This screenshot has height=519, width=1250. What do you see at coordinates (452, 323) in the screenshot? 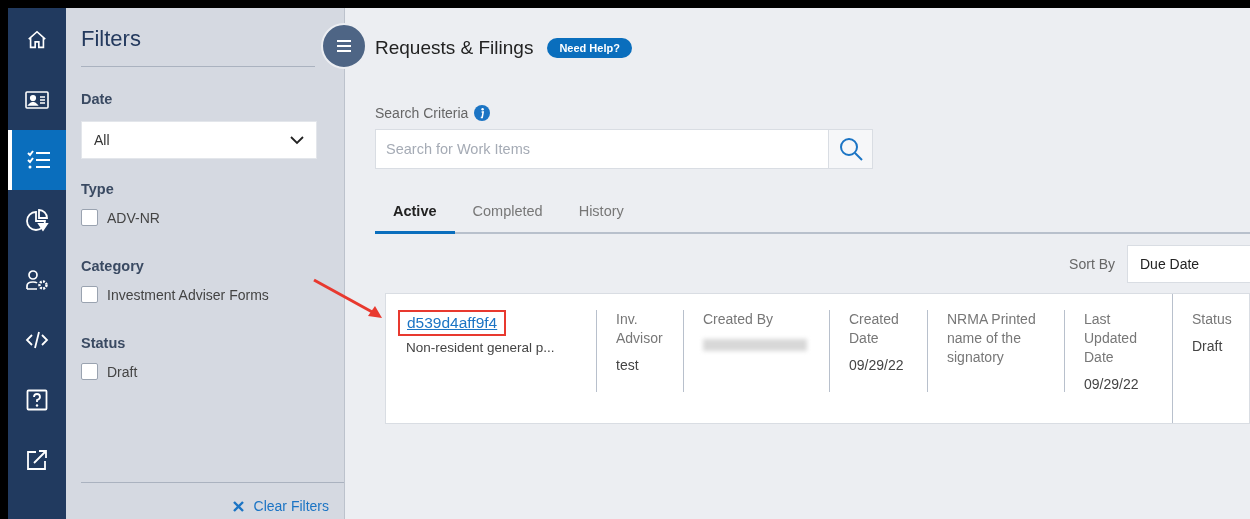
I see `work-item-link: d539d4aff9f4` at bounding box center [452, 323].